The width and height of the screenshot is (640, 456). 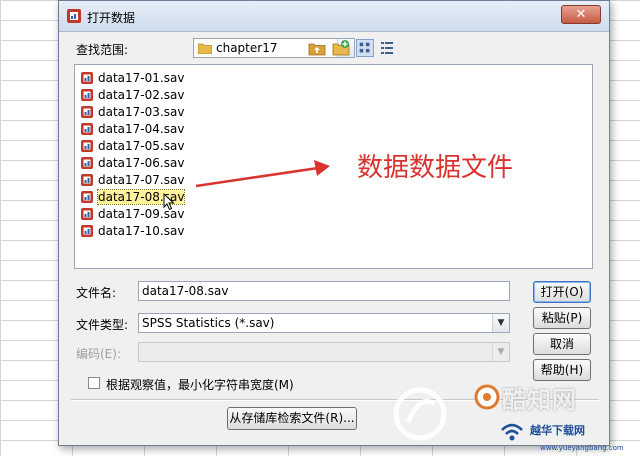 What do you see at coordinates (111, 18) in the screenshot?
I see `dialog-title: 打开数据` at bounding box center [111, 18].